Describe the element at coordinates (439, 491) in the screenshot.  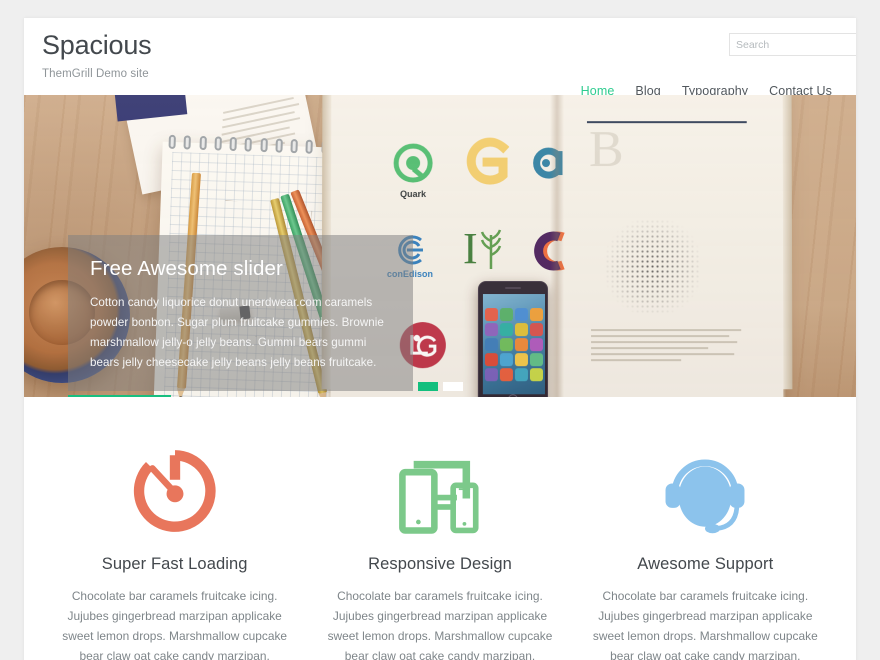
I see `responsive-devices-icon` at that location.